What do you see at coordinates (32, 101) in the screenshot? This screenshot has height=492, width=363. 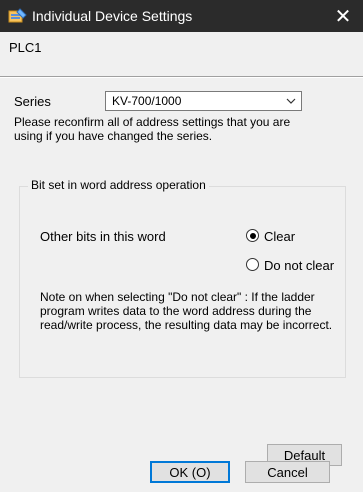 I see `series-label: Series` at bounding box center [32, 101].